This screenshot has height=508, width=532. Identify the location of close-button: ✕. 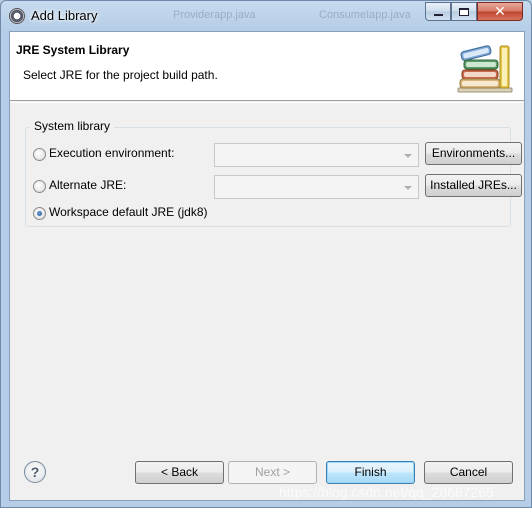
(500, 11).